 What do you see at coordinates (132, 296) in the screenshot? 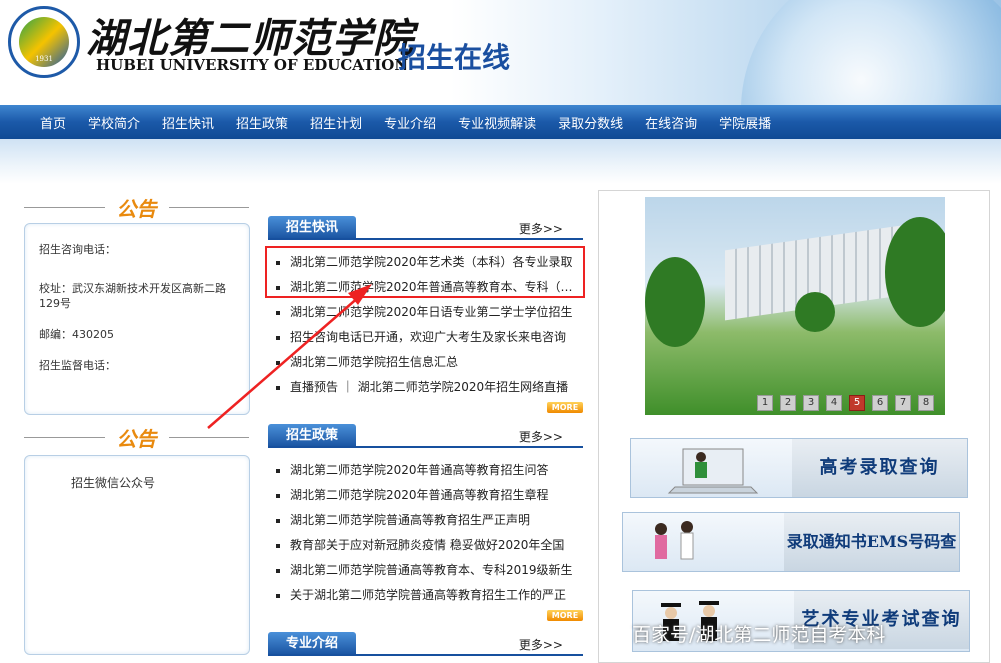
I see `contact-address: 校址：武汉东湖新技术开发区高新二路129号` at bounding box center [132, 296].